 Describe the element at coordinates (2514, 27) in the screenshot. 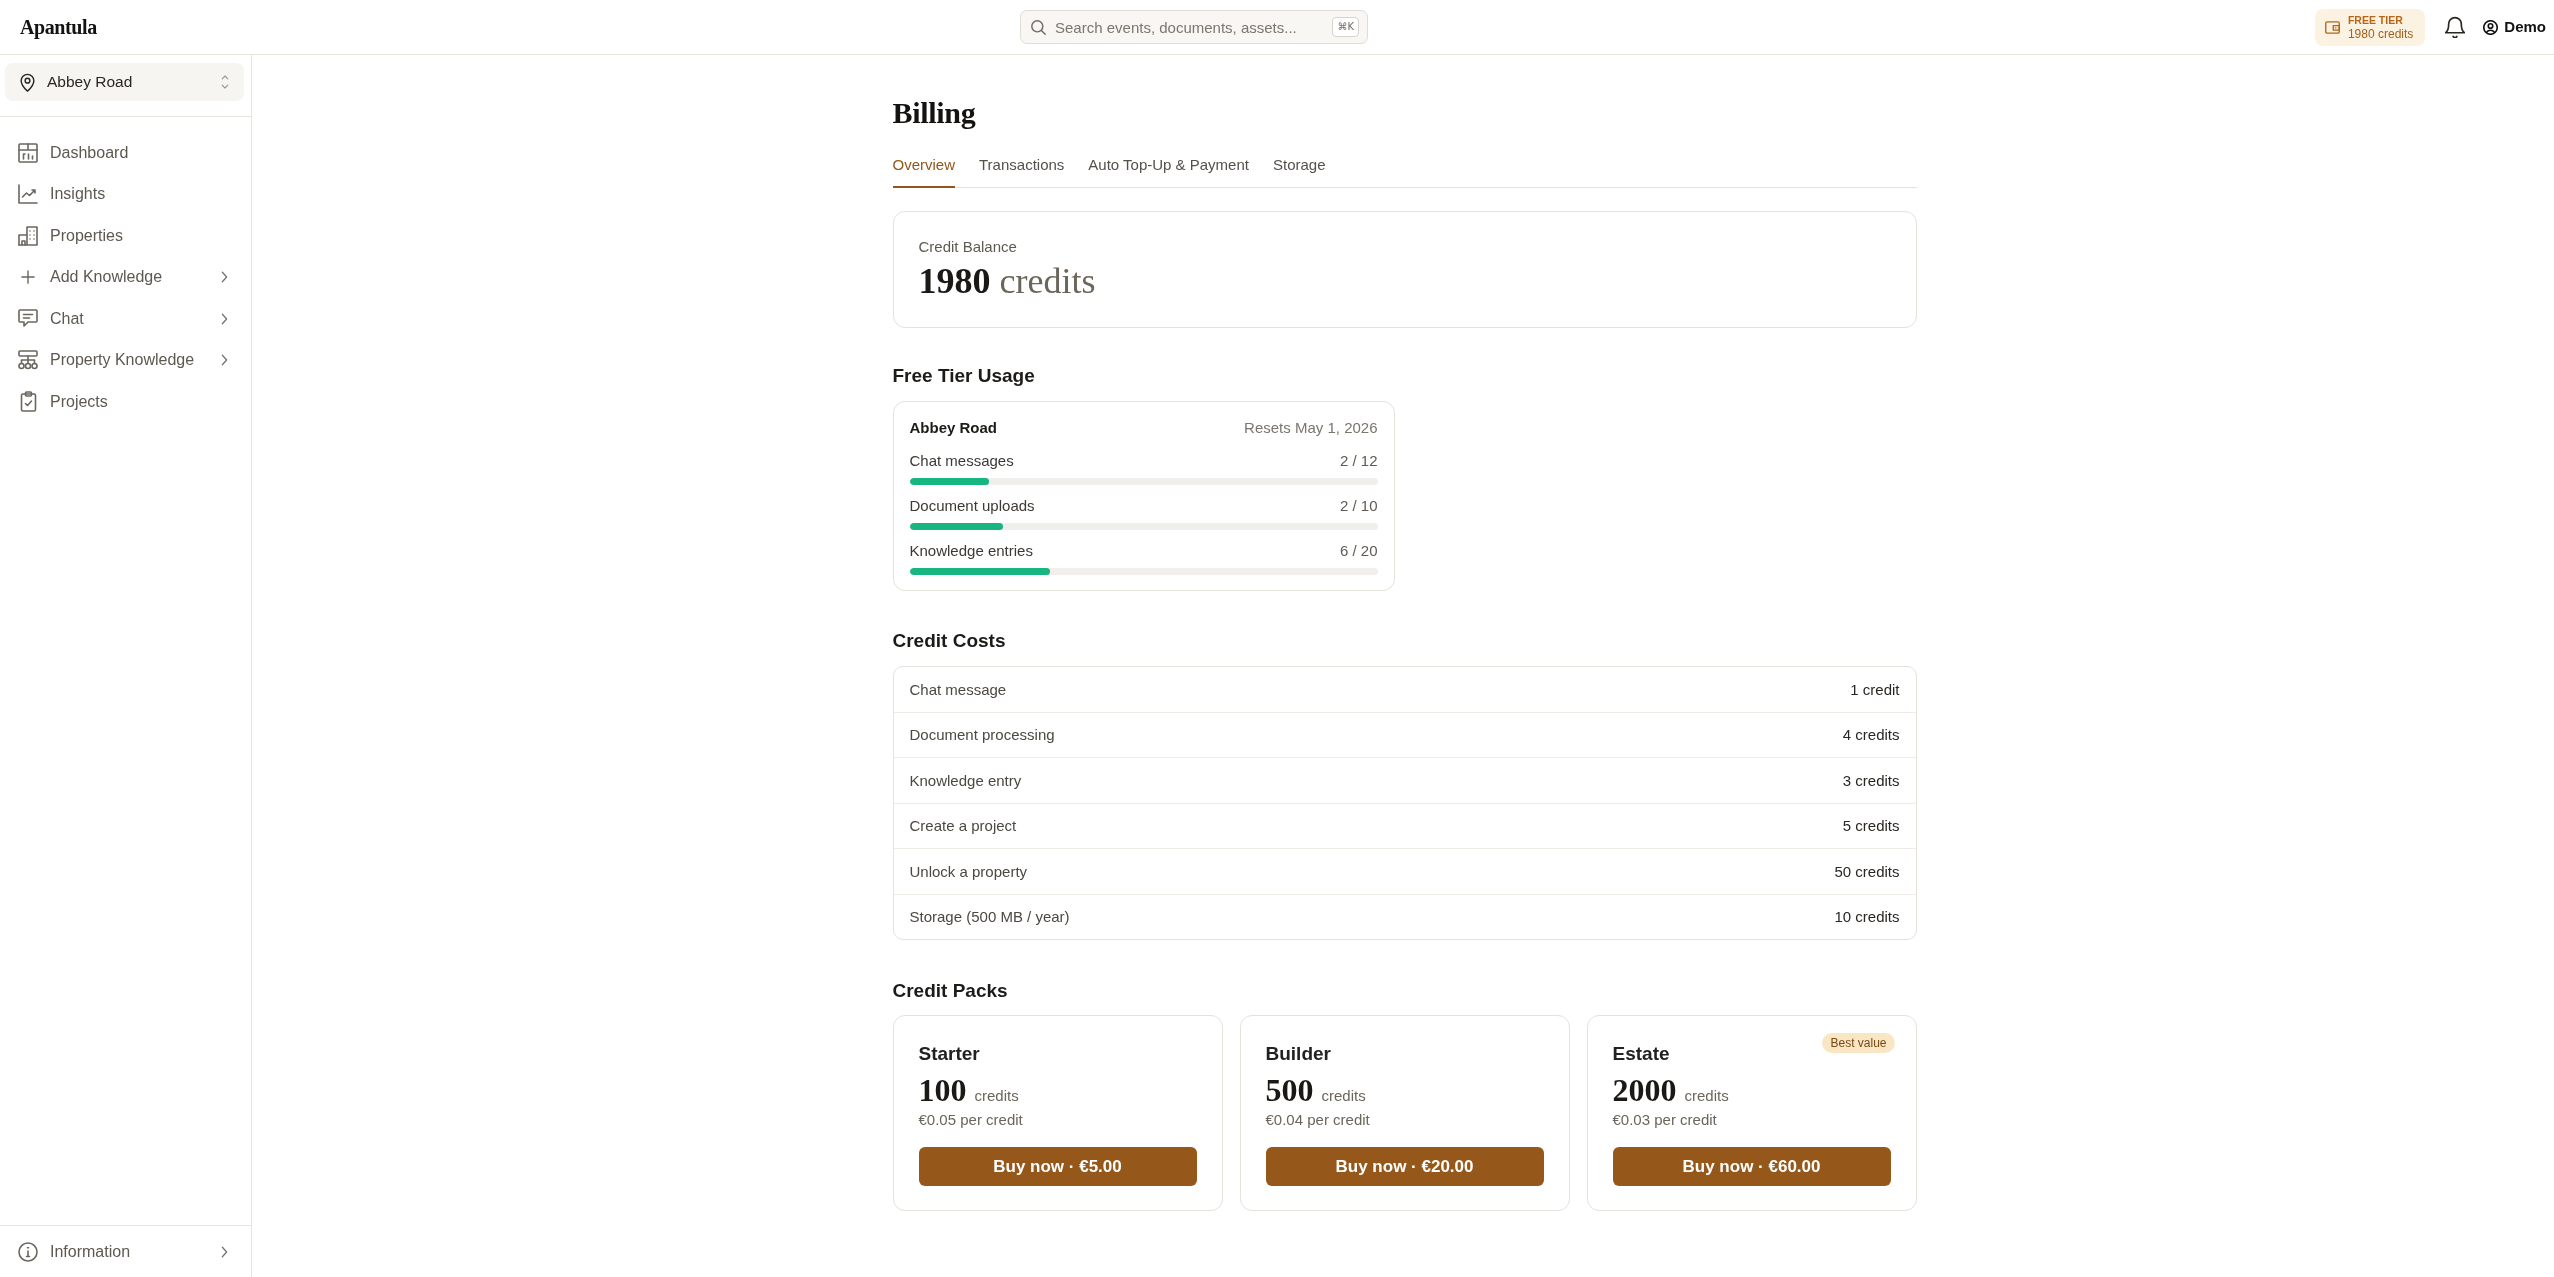

I see `user-menu-button: Demo` at that location.